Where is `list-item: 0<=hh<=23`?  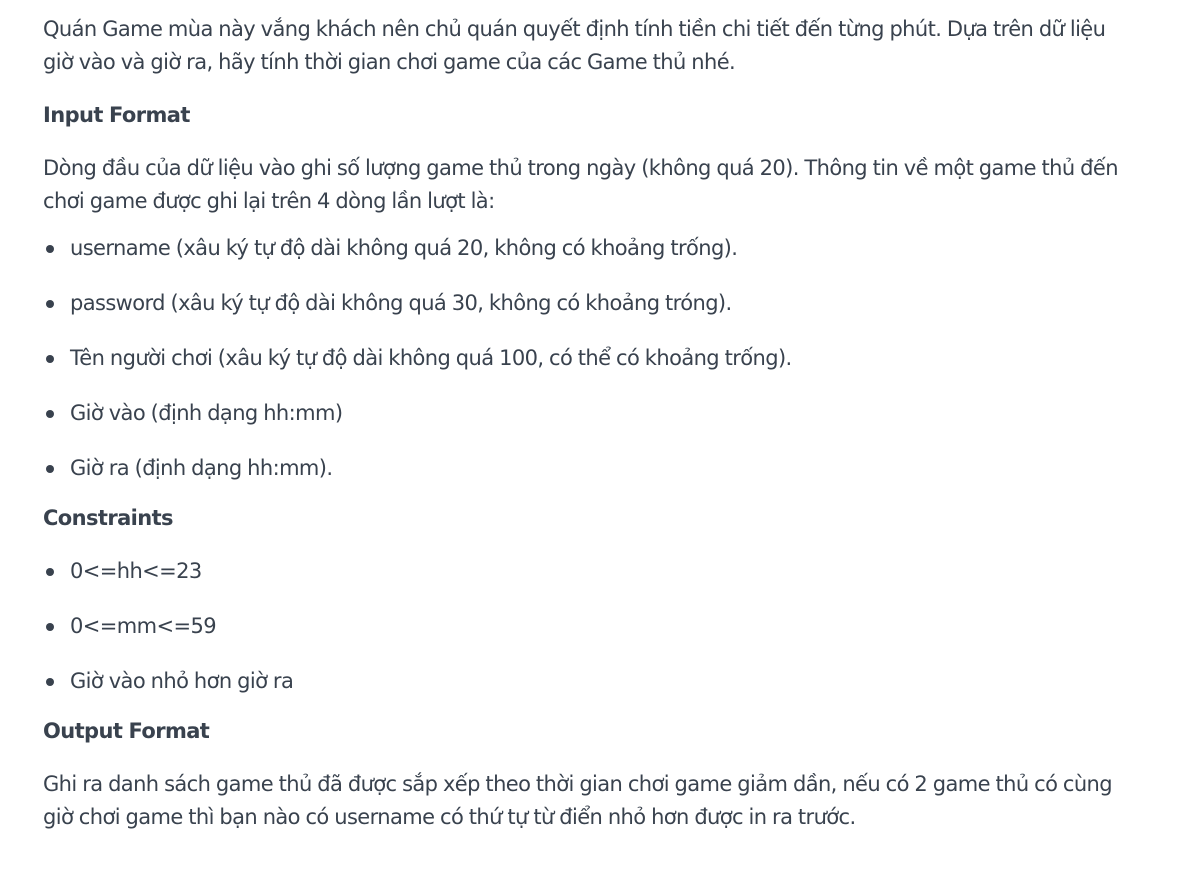 list-item: 0<=hh<=23 is located at coordinates (581, 571).